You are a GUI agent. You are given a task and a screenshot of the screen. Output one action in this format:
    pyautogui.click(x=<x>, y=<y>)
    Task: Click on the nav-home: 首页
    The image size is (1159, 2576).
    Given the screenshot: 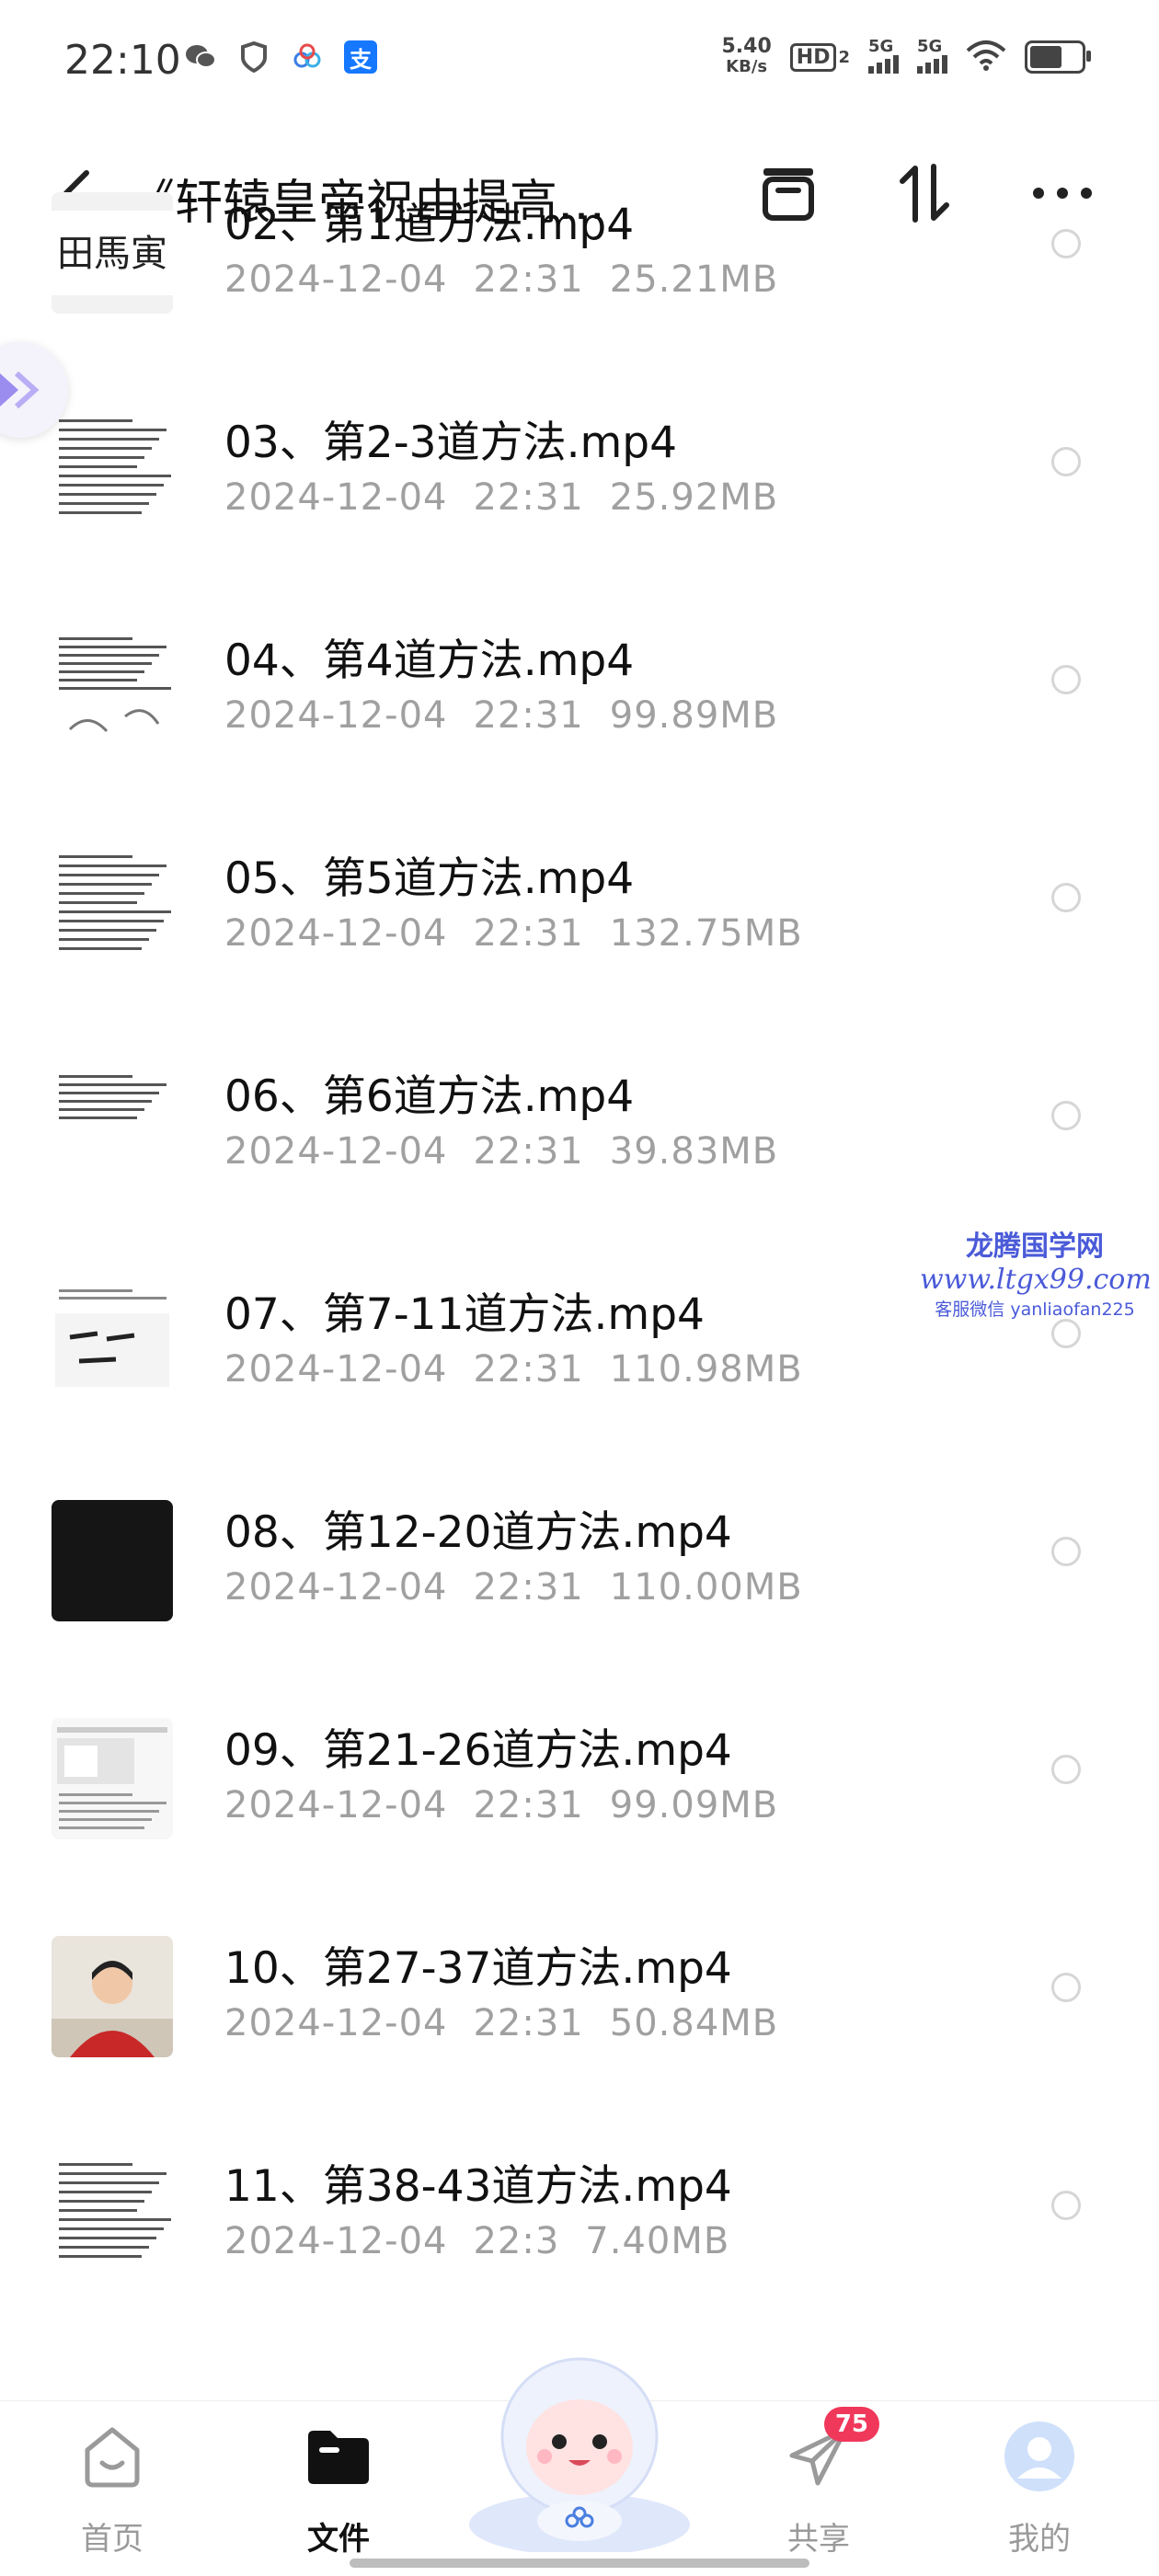 What is the action you would take?
    pyautogui.click(x=112, y=2489)
    